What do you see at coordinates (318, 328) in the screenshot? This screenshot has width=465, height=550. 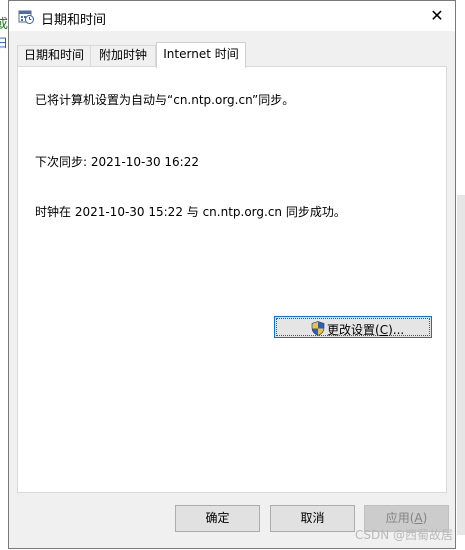 I see `uac-shield-icon` at bounding box center [318, 328].